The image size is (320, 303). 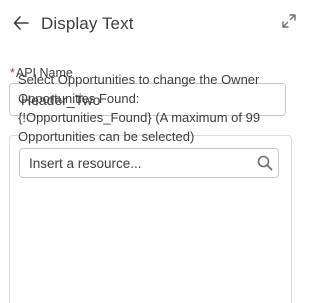 I want to click on arrow-left-icon, so click(x=21, y=23).